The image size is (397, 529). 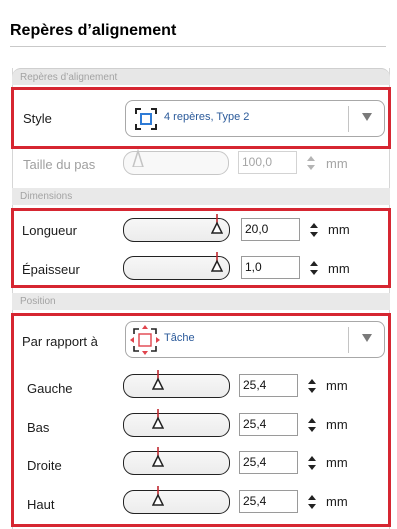 I want to click on style-value: 4 repères, Type 2, so click(x=207, y=117).